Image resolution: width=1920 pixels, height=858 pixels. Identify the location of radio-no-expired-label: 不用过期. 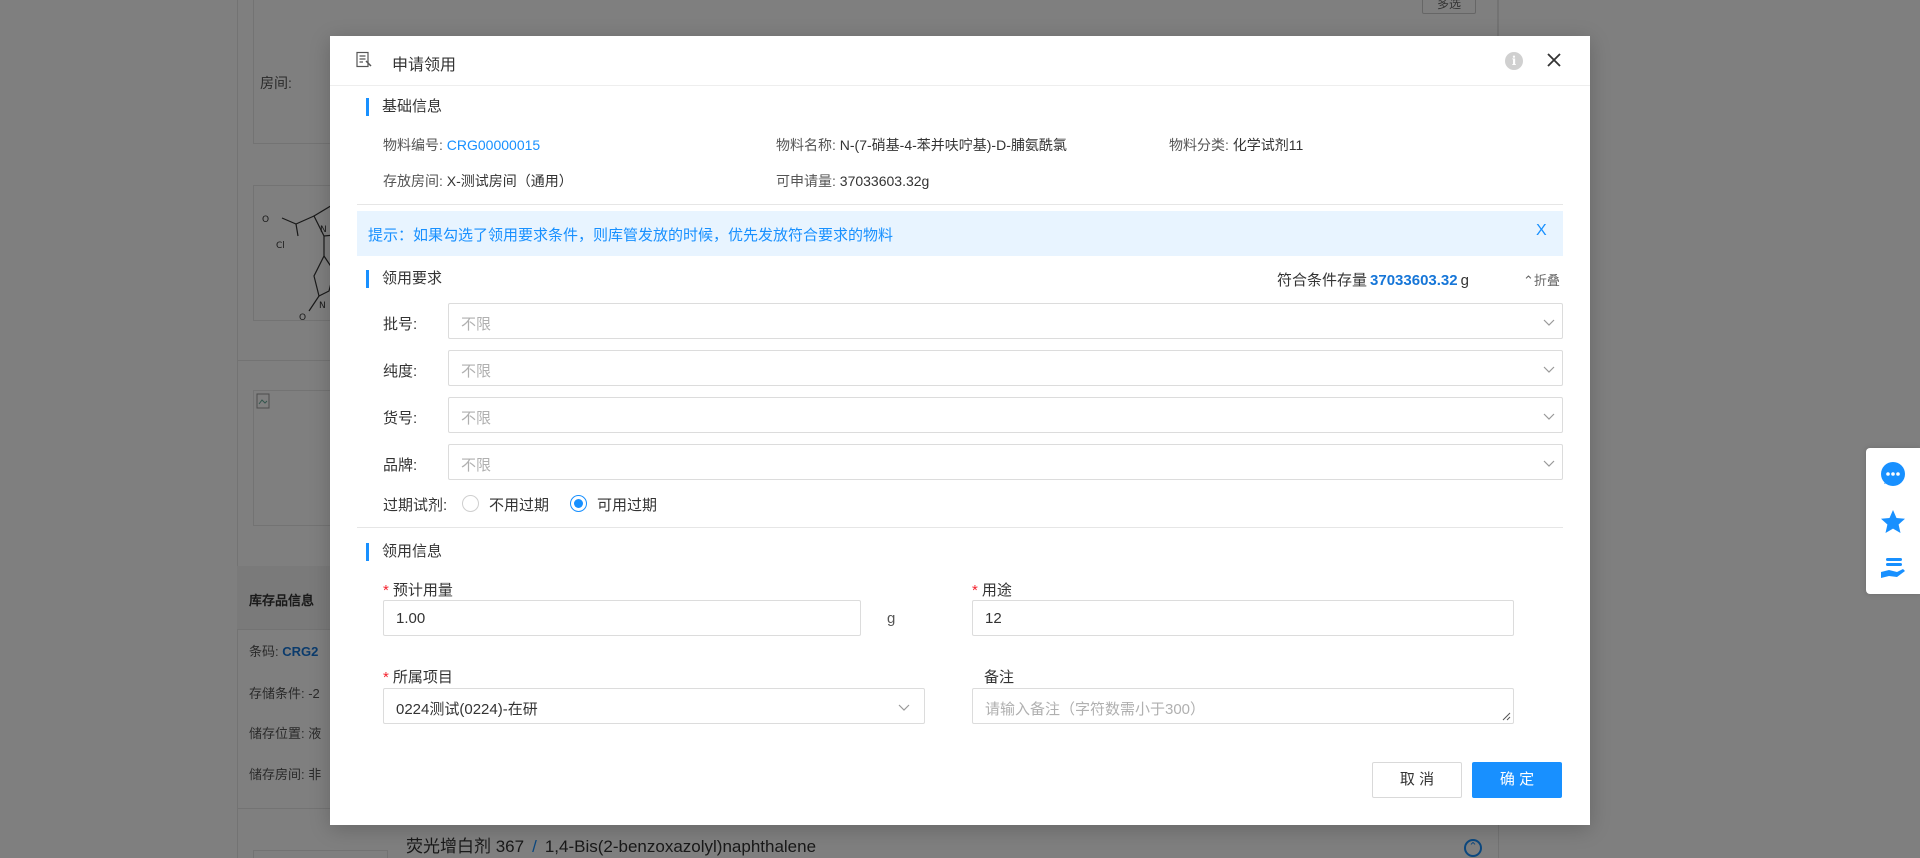
(519, 504).